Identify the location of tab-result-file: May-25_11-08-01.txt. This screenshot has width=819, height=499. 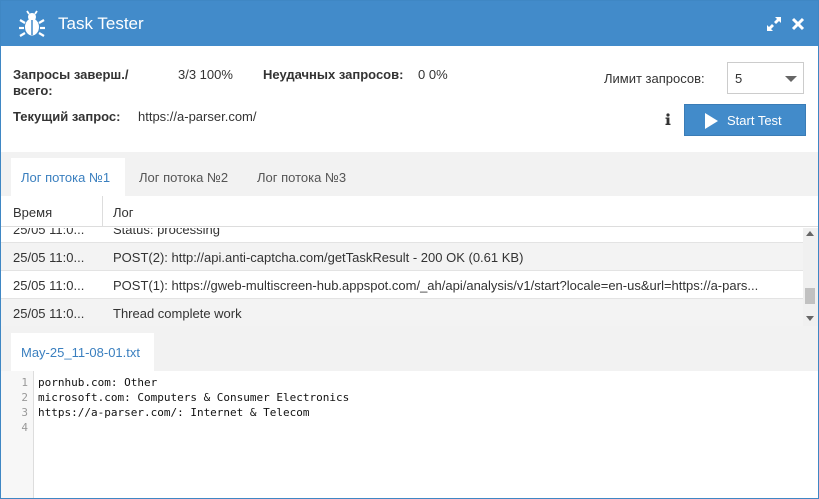
(82, 352).